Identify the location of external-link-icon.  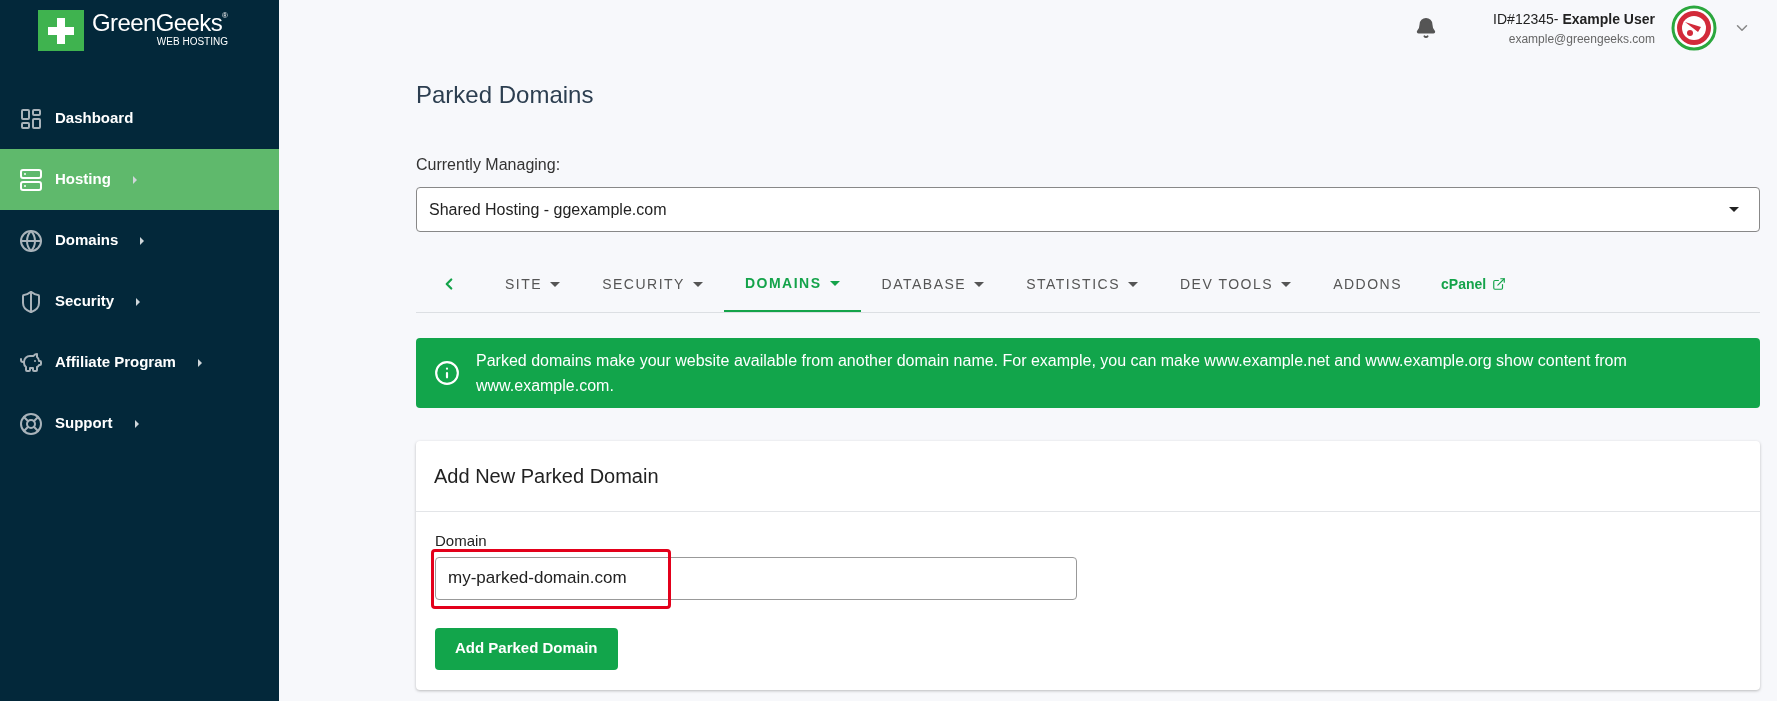
(1499, 284).